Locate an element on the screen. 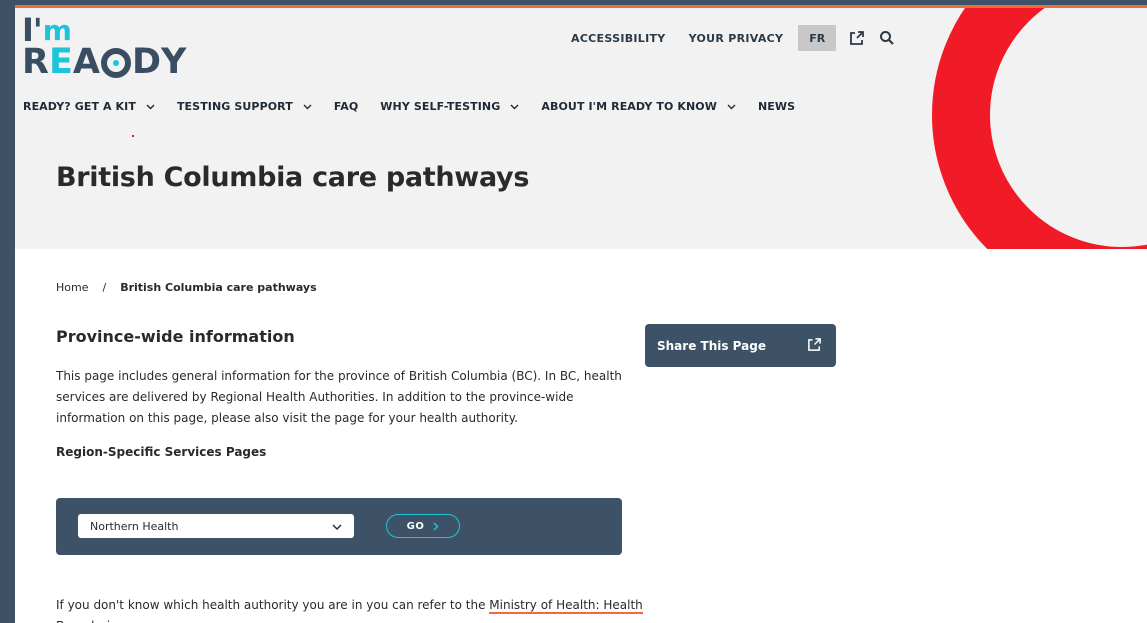 Image resolution: width=1147 pixels, height=623 pixels. breadcrumb: Home / British Columbia care pathways is located at coordinates (186, 287).